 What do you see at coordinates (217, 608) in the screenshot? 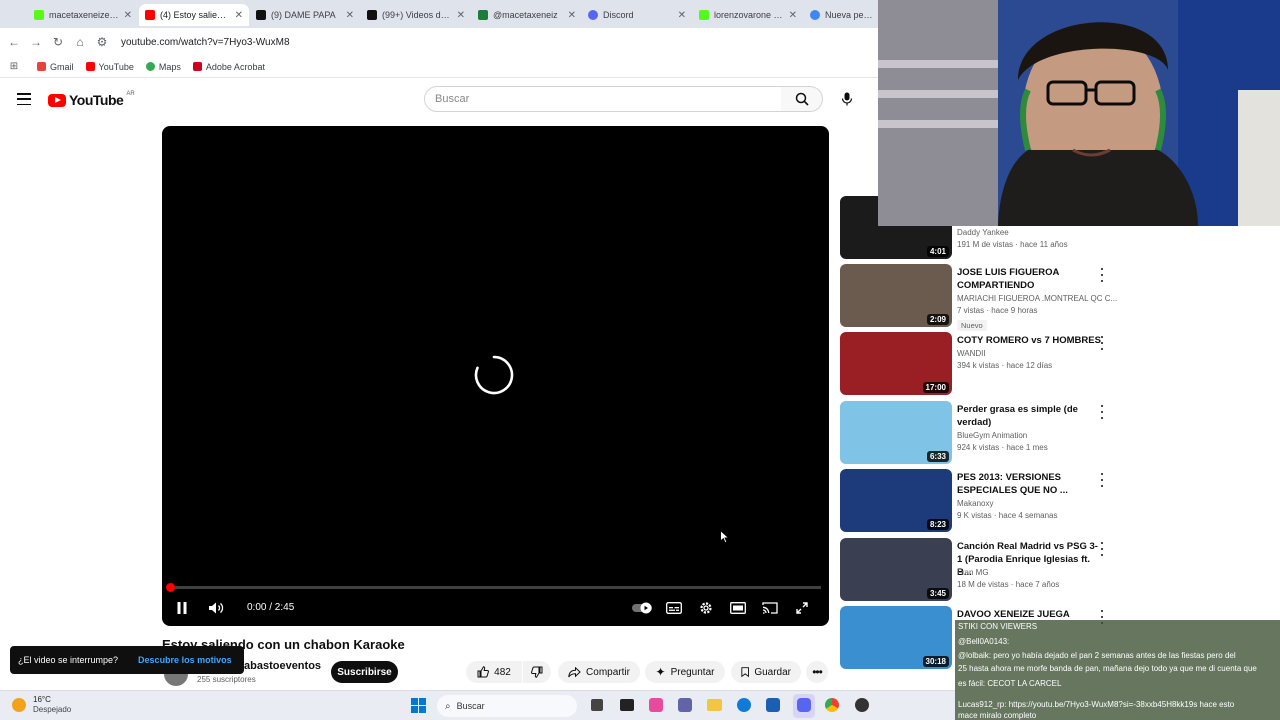
I see `volume-button` at bounding box center [217, 608].